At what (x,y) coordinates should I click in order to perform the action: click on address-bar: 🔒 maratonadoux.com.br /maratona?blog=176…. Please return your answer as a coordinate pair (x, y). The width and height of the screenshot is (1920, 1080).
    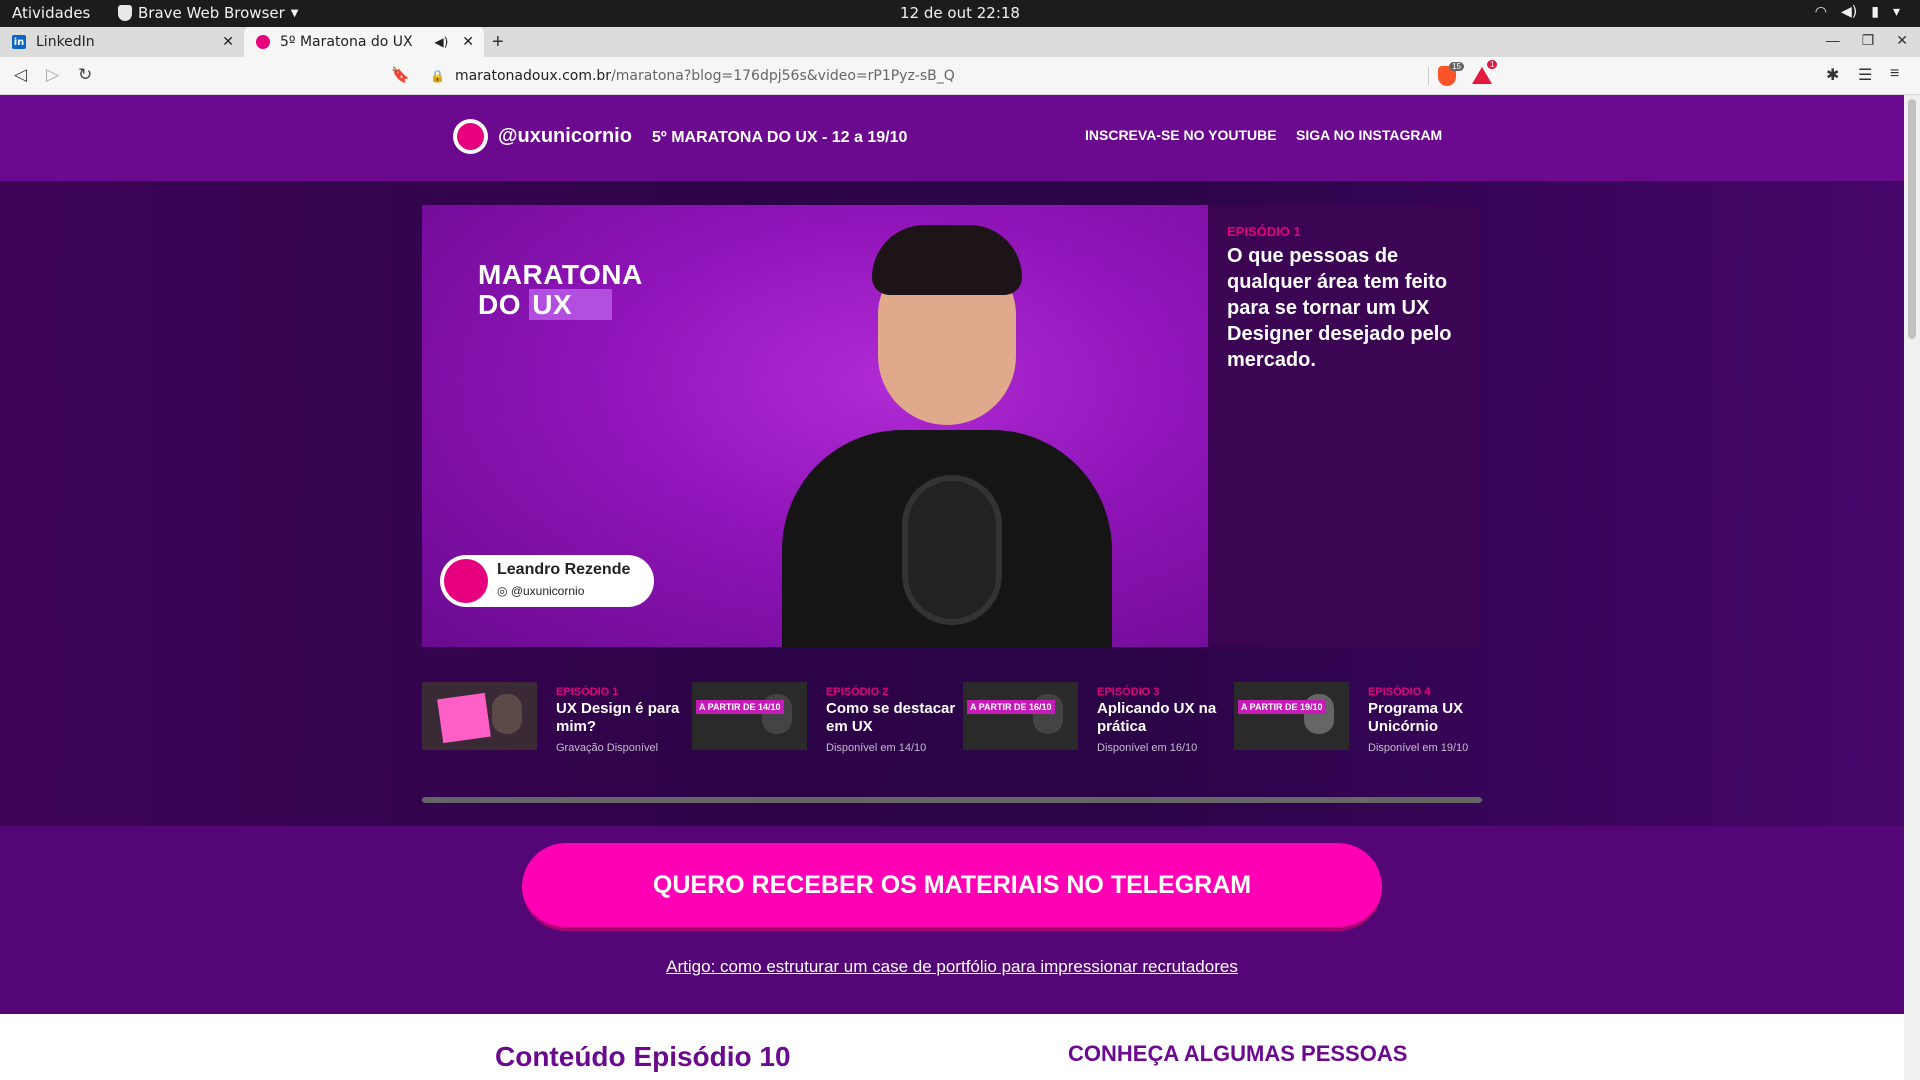
    Looking at the image, I should click on (923, 76).